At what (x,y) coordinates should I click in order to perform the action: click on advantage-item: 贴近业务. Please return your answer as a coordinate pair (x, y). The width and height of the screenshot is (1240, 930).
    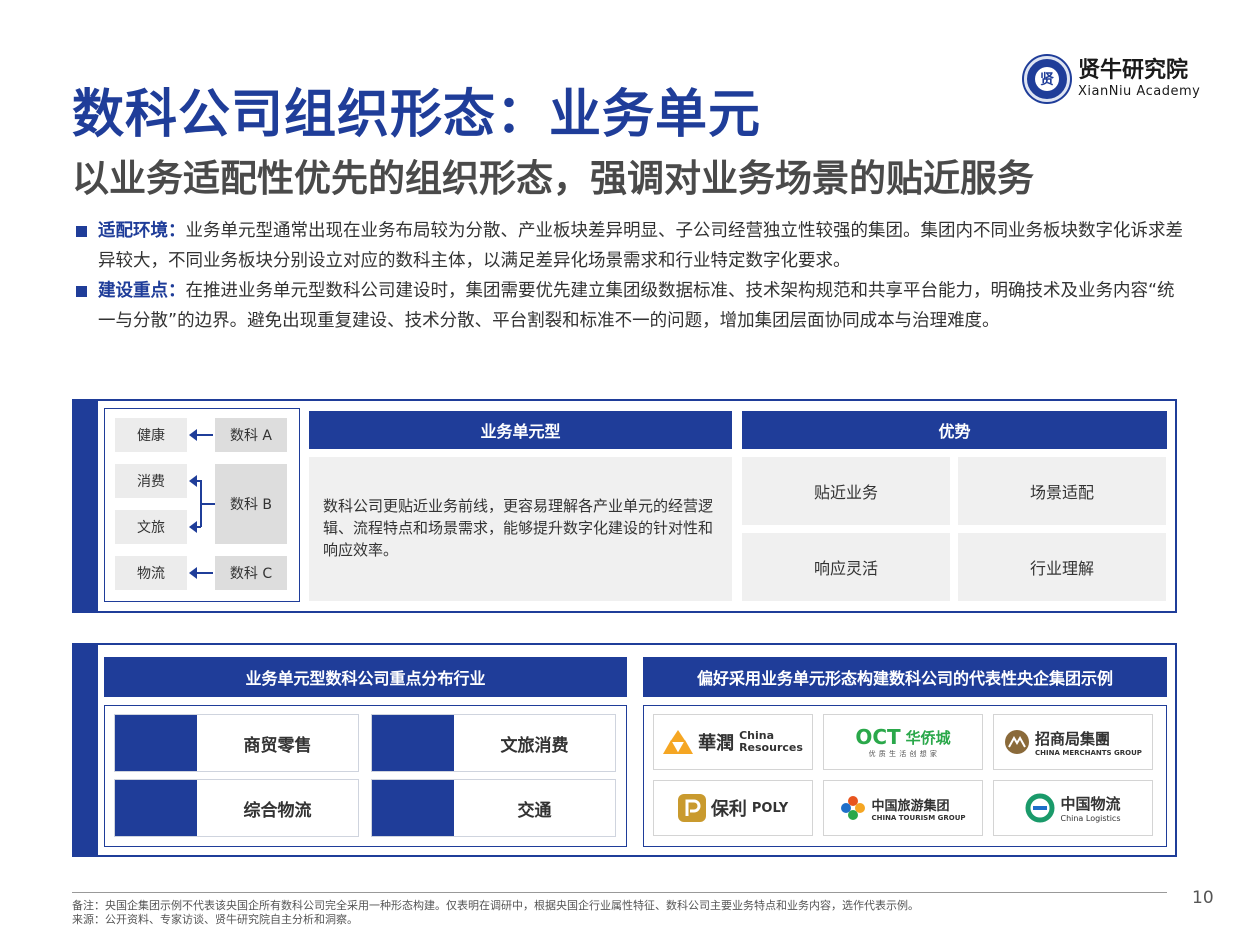
    Looking at the image, I should click on (846, 491).